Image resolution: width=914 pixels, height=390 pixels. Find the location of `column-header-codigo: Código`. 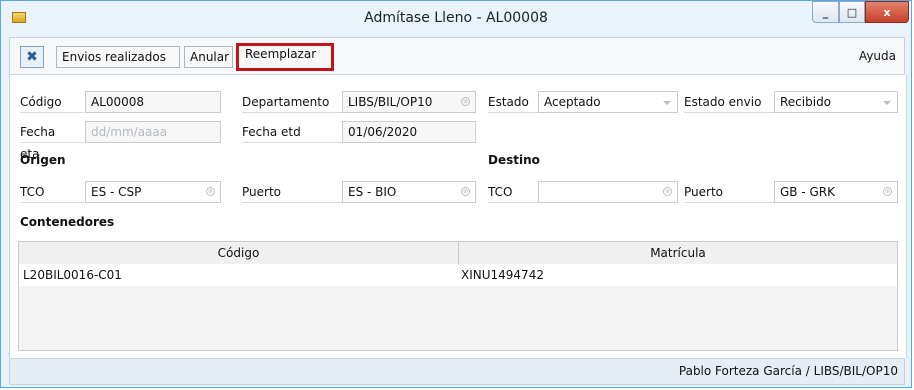

column-header-codigo: Código is located at coordinates (239, 253).